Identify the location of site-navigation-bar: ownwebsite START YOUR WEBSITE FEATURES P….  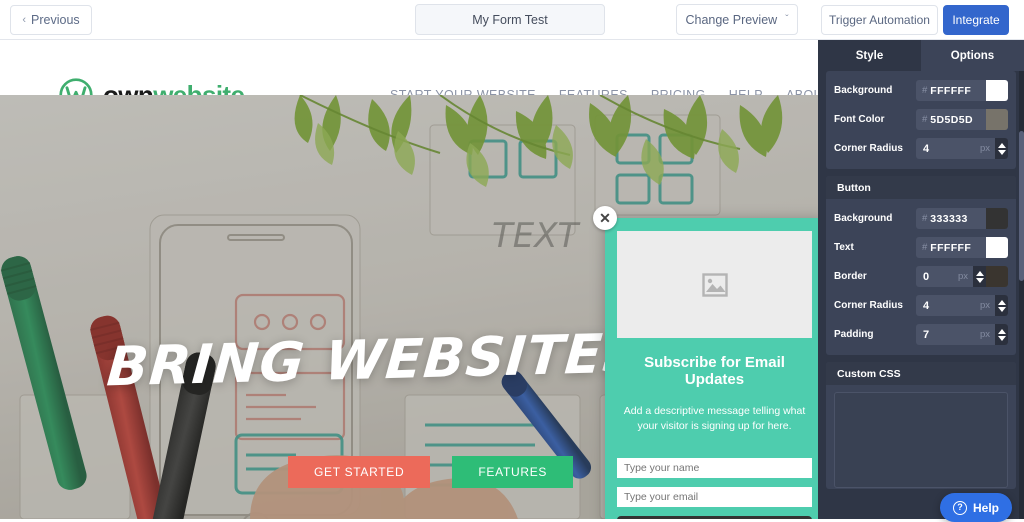
(409, 67).